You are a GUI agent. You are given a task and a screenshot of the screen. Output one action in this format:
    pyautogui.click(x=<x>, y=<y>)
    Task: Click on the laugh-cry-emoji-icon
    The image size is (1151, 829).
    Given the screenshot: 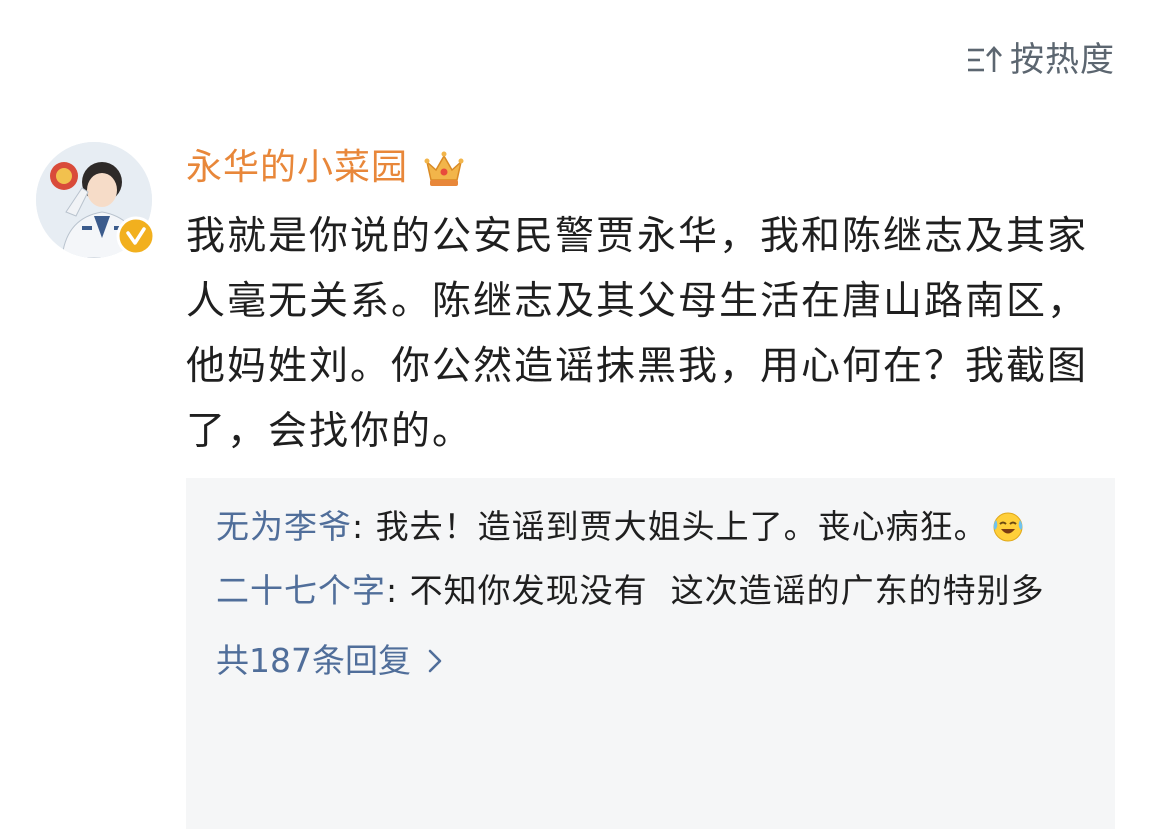 What is the action you would take?
    pyautogui.click(x=1008, y=527)
    